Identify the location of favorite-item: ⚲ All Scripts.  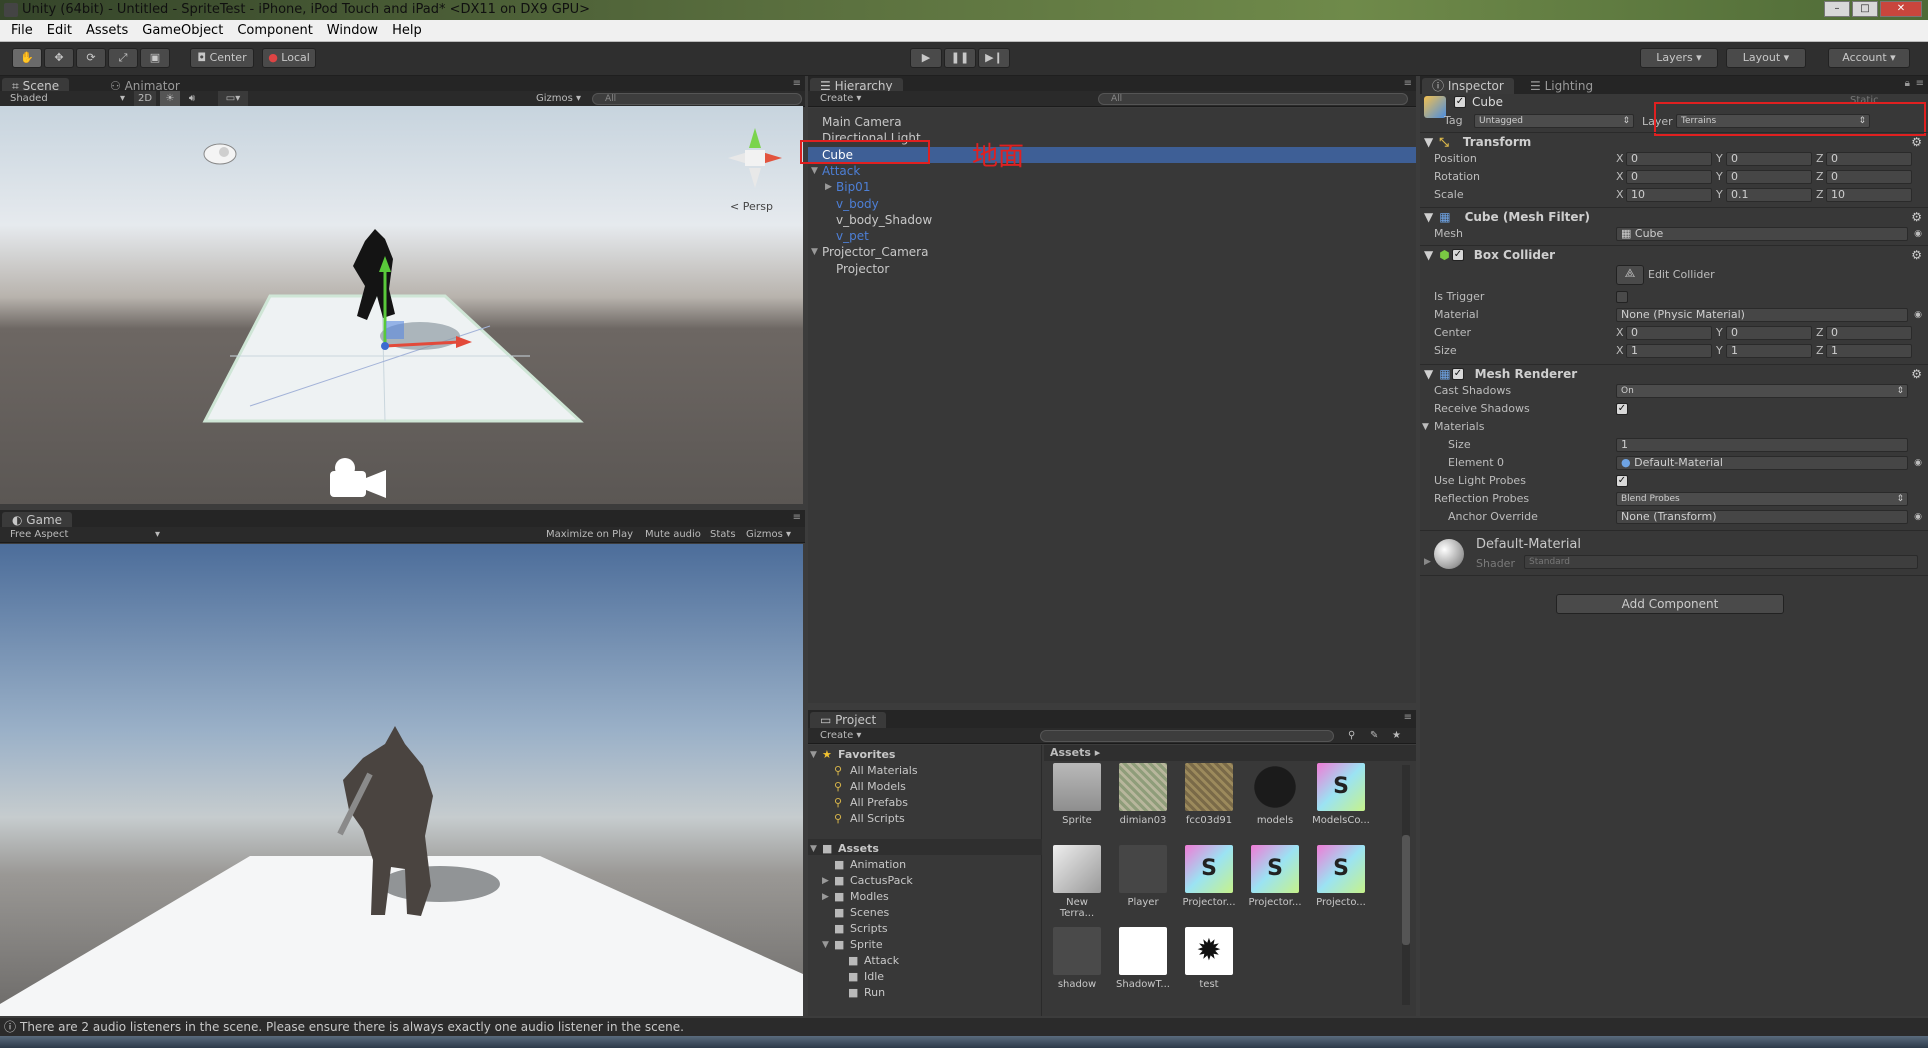
(925, 819).